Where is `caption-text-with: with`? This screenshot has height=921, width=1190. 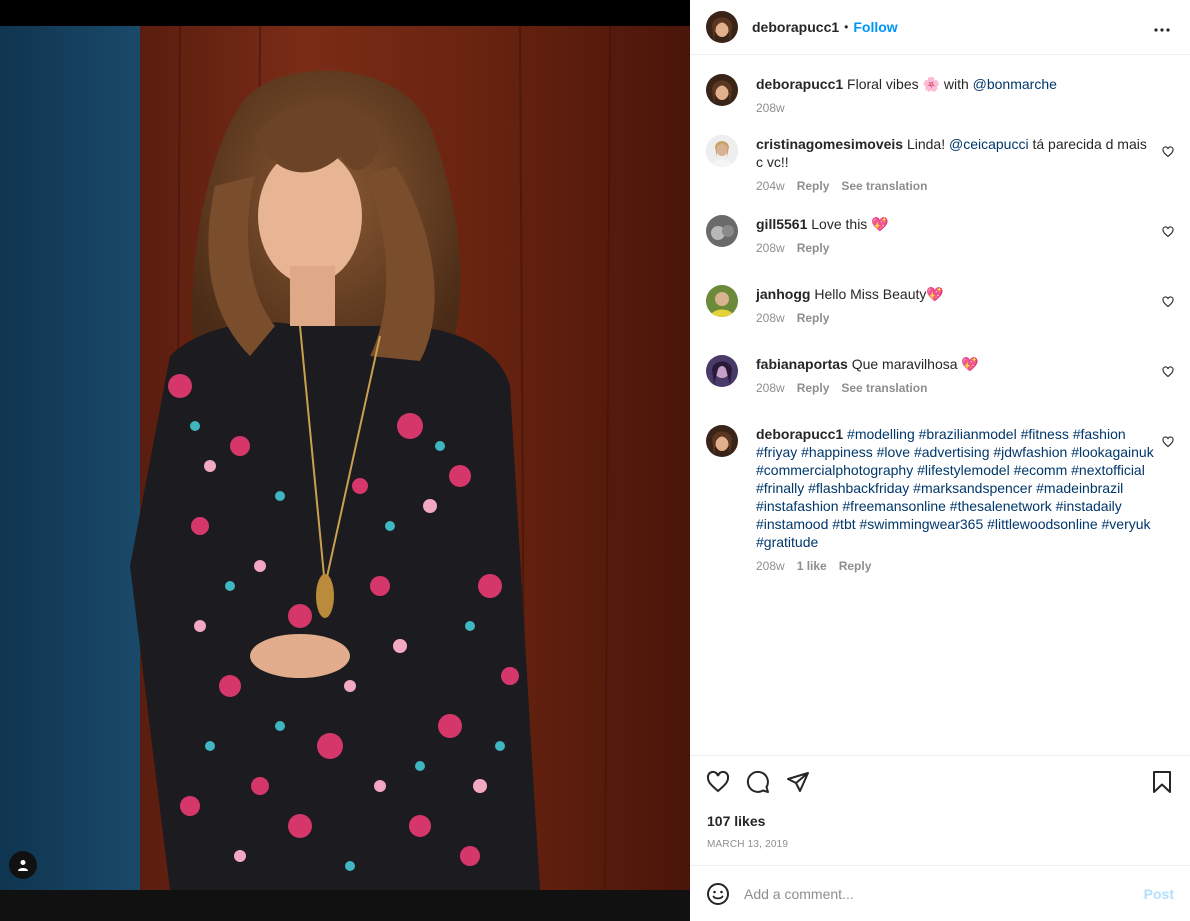
caption-text-with: with is located at coordinates (956, 84).